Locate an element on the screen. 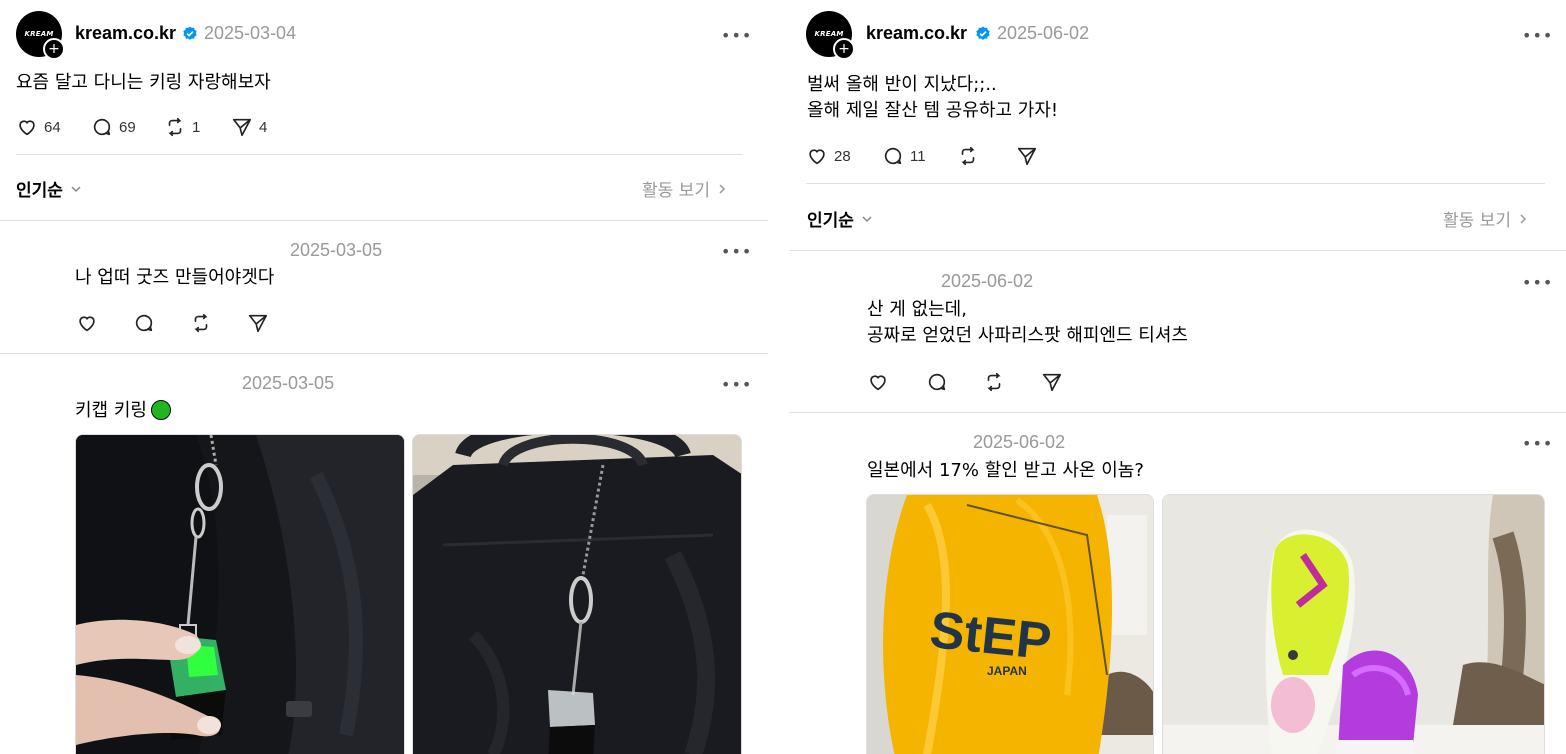  share-button is located at coordinates (1027, 156).